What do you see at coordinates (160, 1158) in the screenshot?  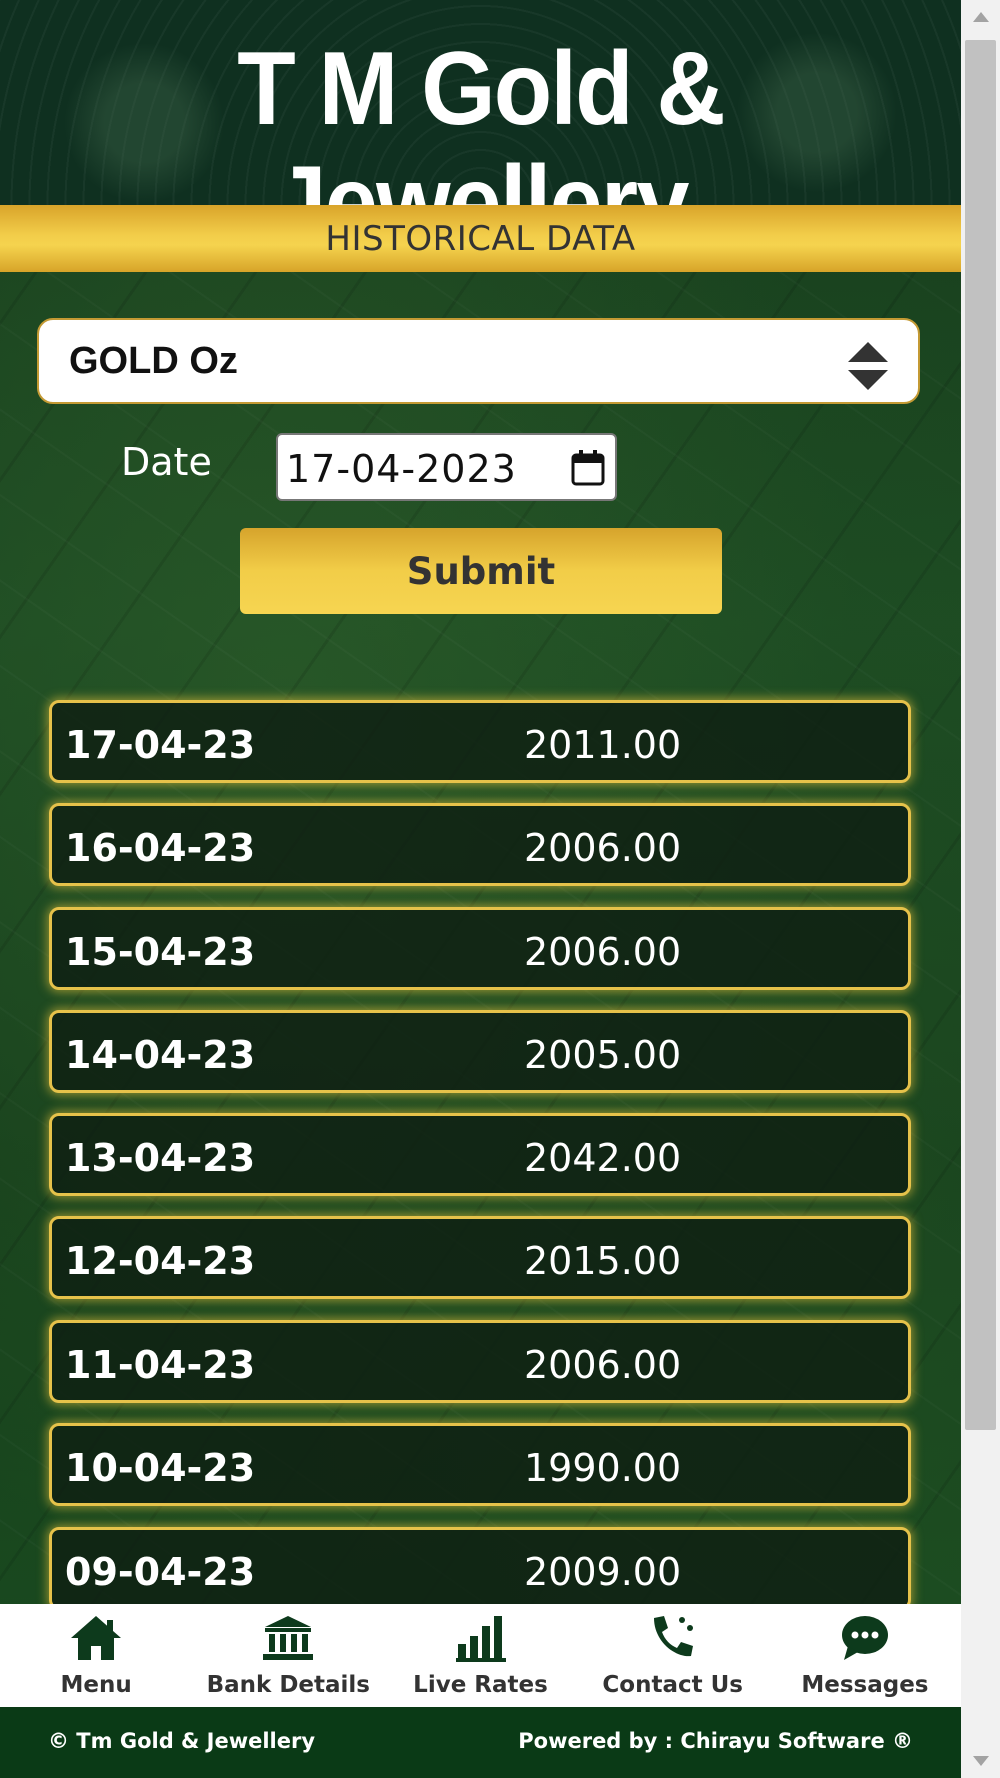 I see `history-date: 13-04-23` at bounding box center [160, 1158].